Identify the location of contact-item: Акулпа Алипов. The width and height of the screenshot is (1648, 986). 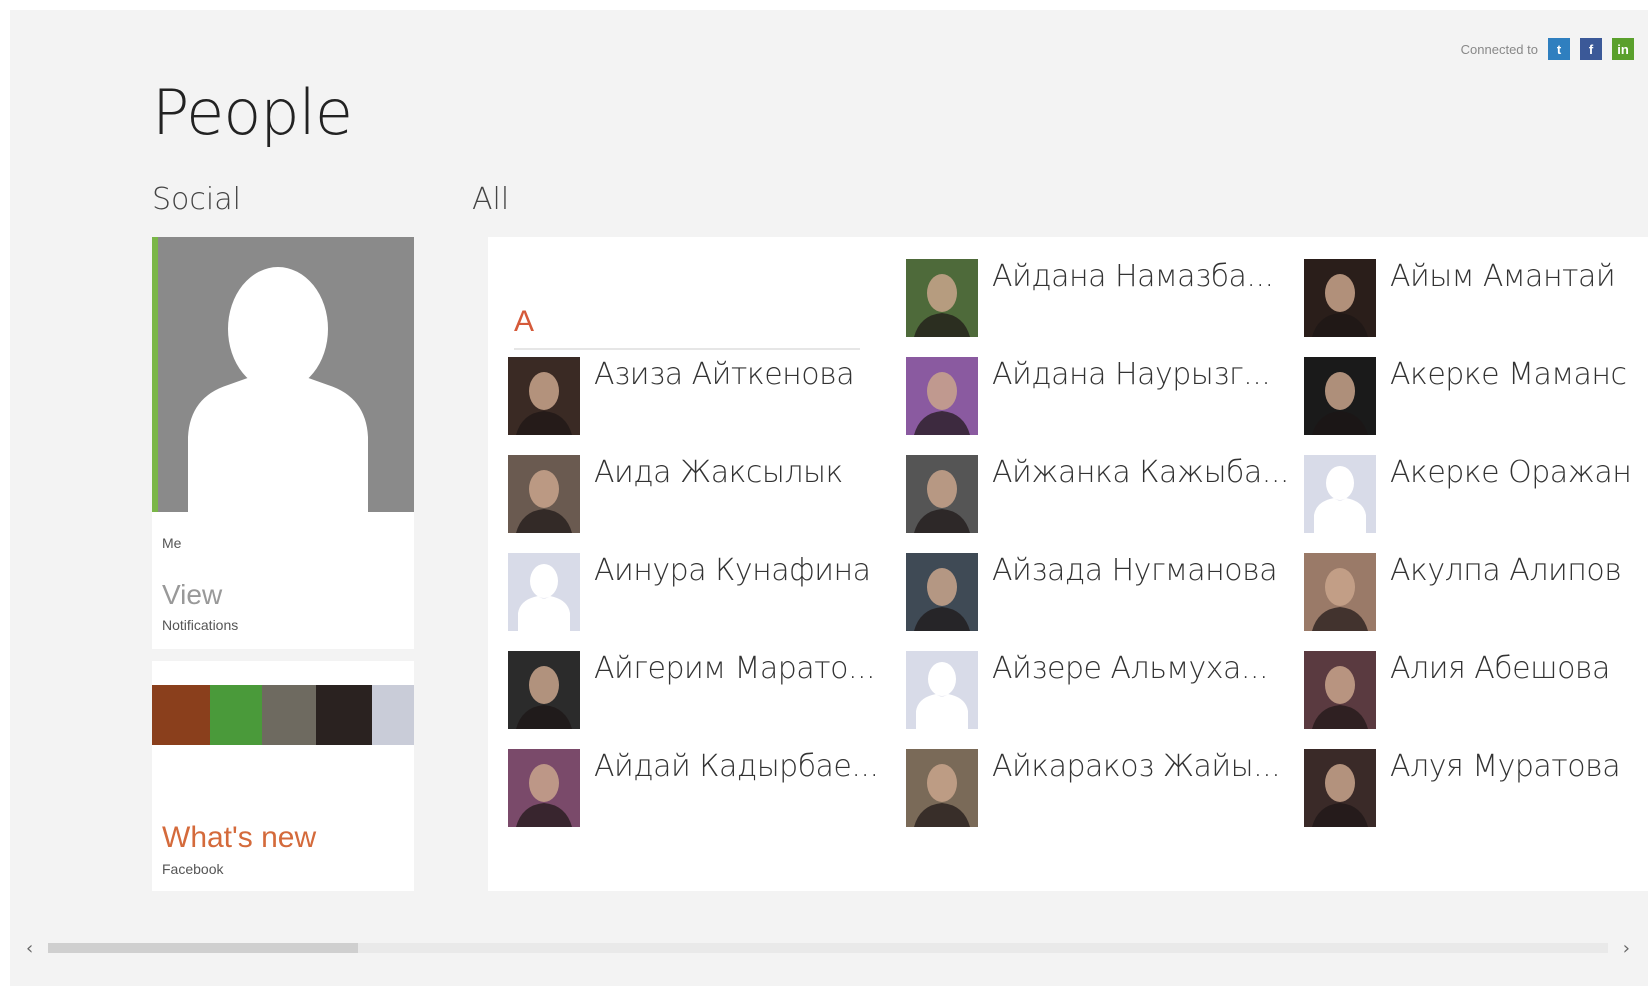
(1476, 593).